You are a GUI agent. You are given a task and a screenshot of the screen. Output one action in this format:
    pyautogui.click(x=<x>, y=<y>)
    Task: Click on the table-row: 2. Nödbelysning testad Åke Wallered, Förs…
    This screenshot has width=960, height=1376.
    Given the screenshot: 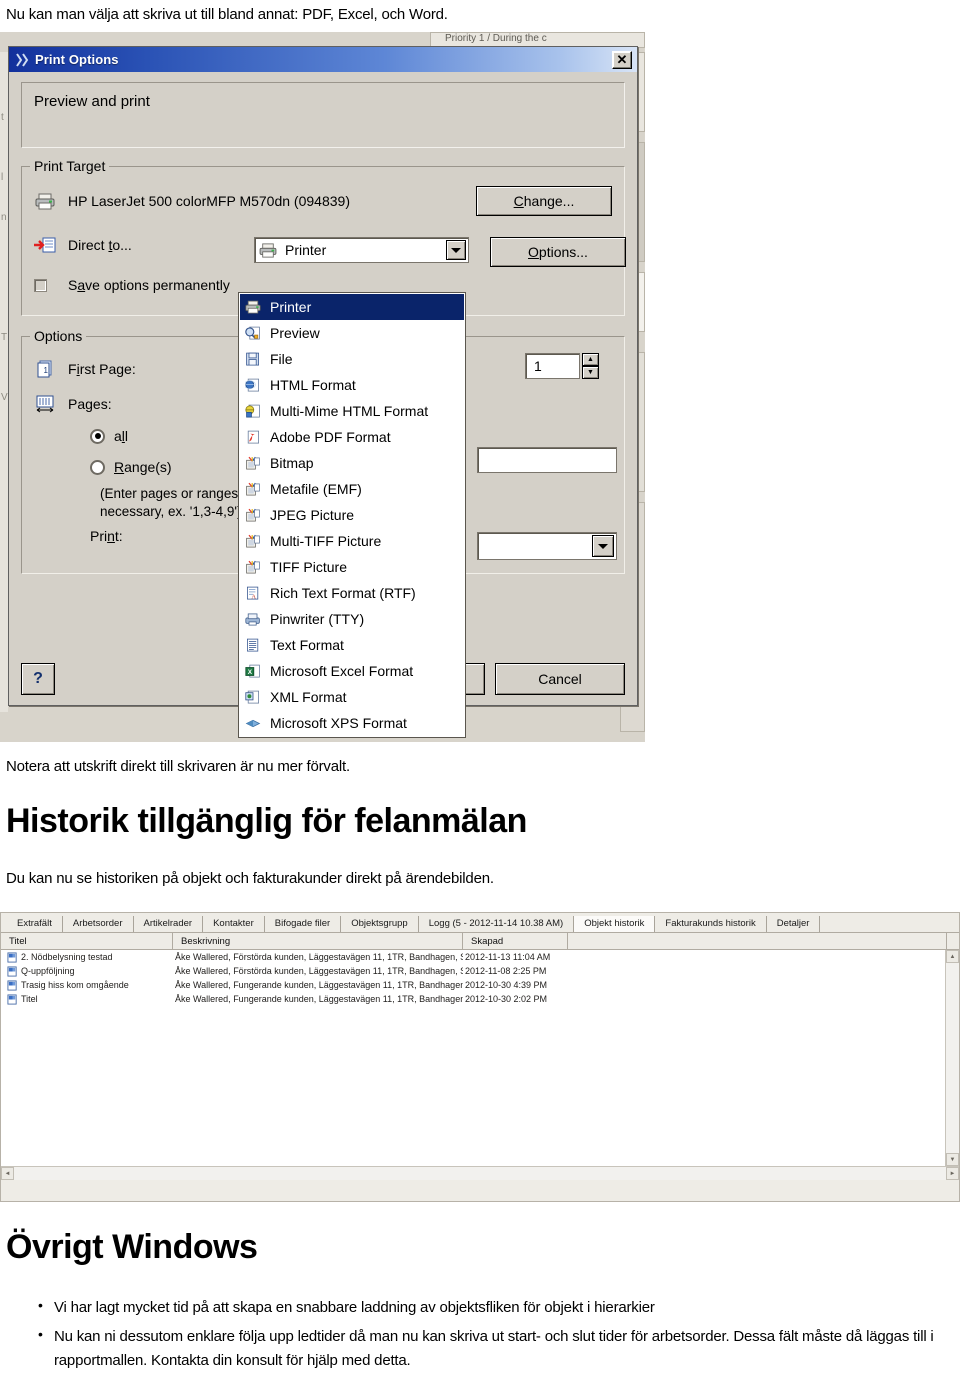 What is the action you would take?
    pyautogui.click(x=480, y=957)
    